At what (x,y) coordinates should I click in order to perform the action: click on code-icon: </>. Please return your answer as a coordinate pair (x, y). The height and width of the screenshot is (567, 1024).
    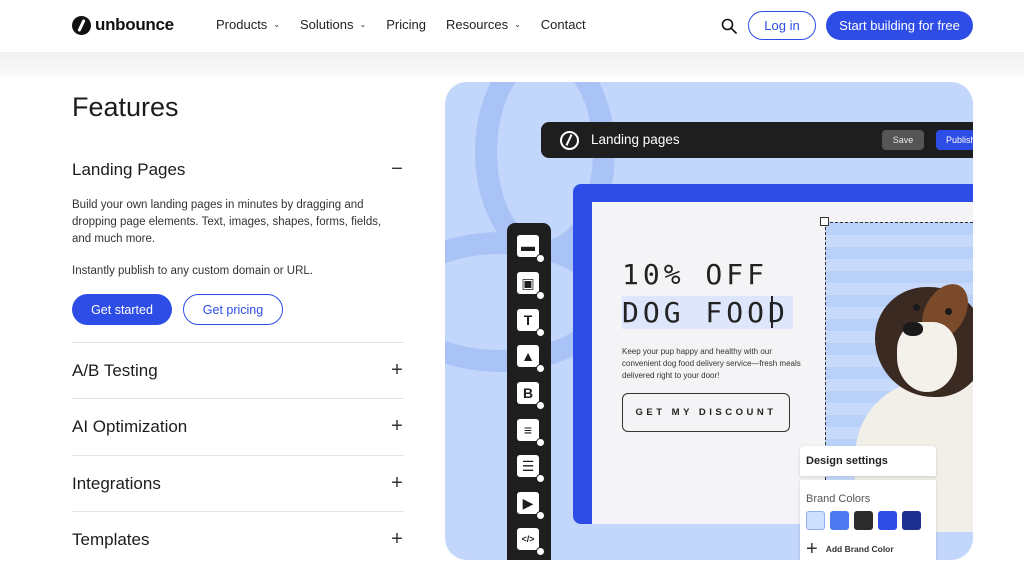
    Looking at the image, I should click on (528, 539).